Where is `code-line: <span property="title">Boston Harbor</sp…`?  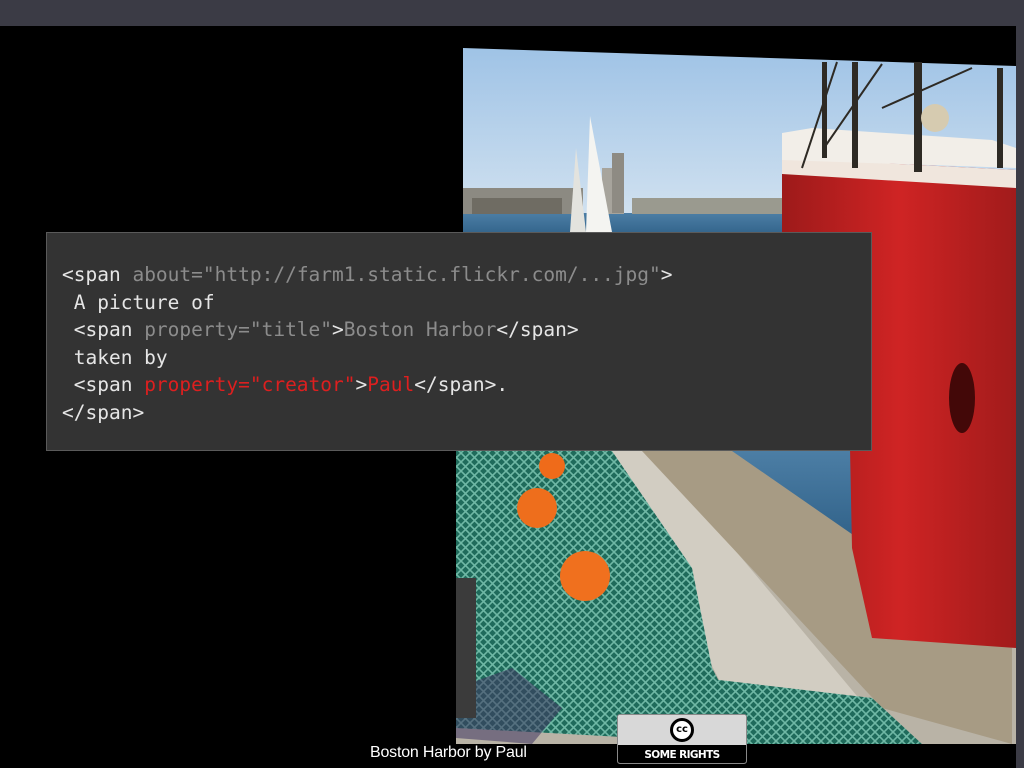
code-line: <span property="title">Boston Harbor</sp… is located at coordinates (466, 330).